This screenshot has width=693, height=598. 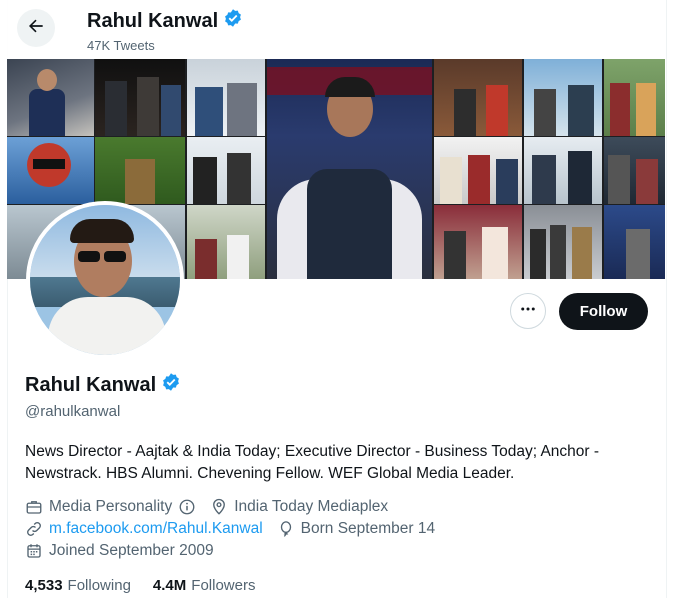 What do you see at coordinates (349, 169) in the screenshot?
I see `banner-photo-center` at bounding box center [349, 169].